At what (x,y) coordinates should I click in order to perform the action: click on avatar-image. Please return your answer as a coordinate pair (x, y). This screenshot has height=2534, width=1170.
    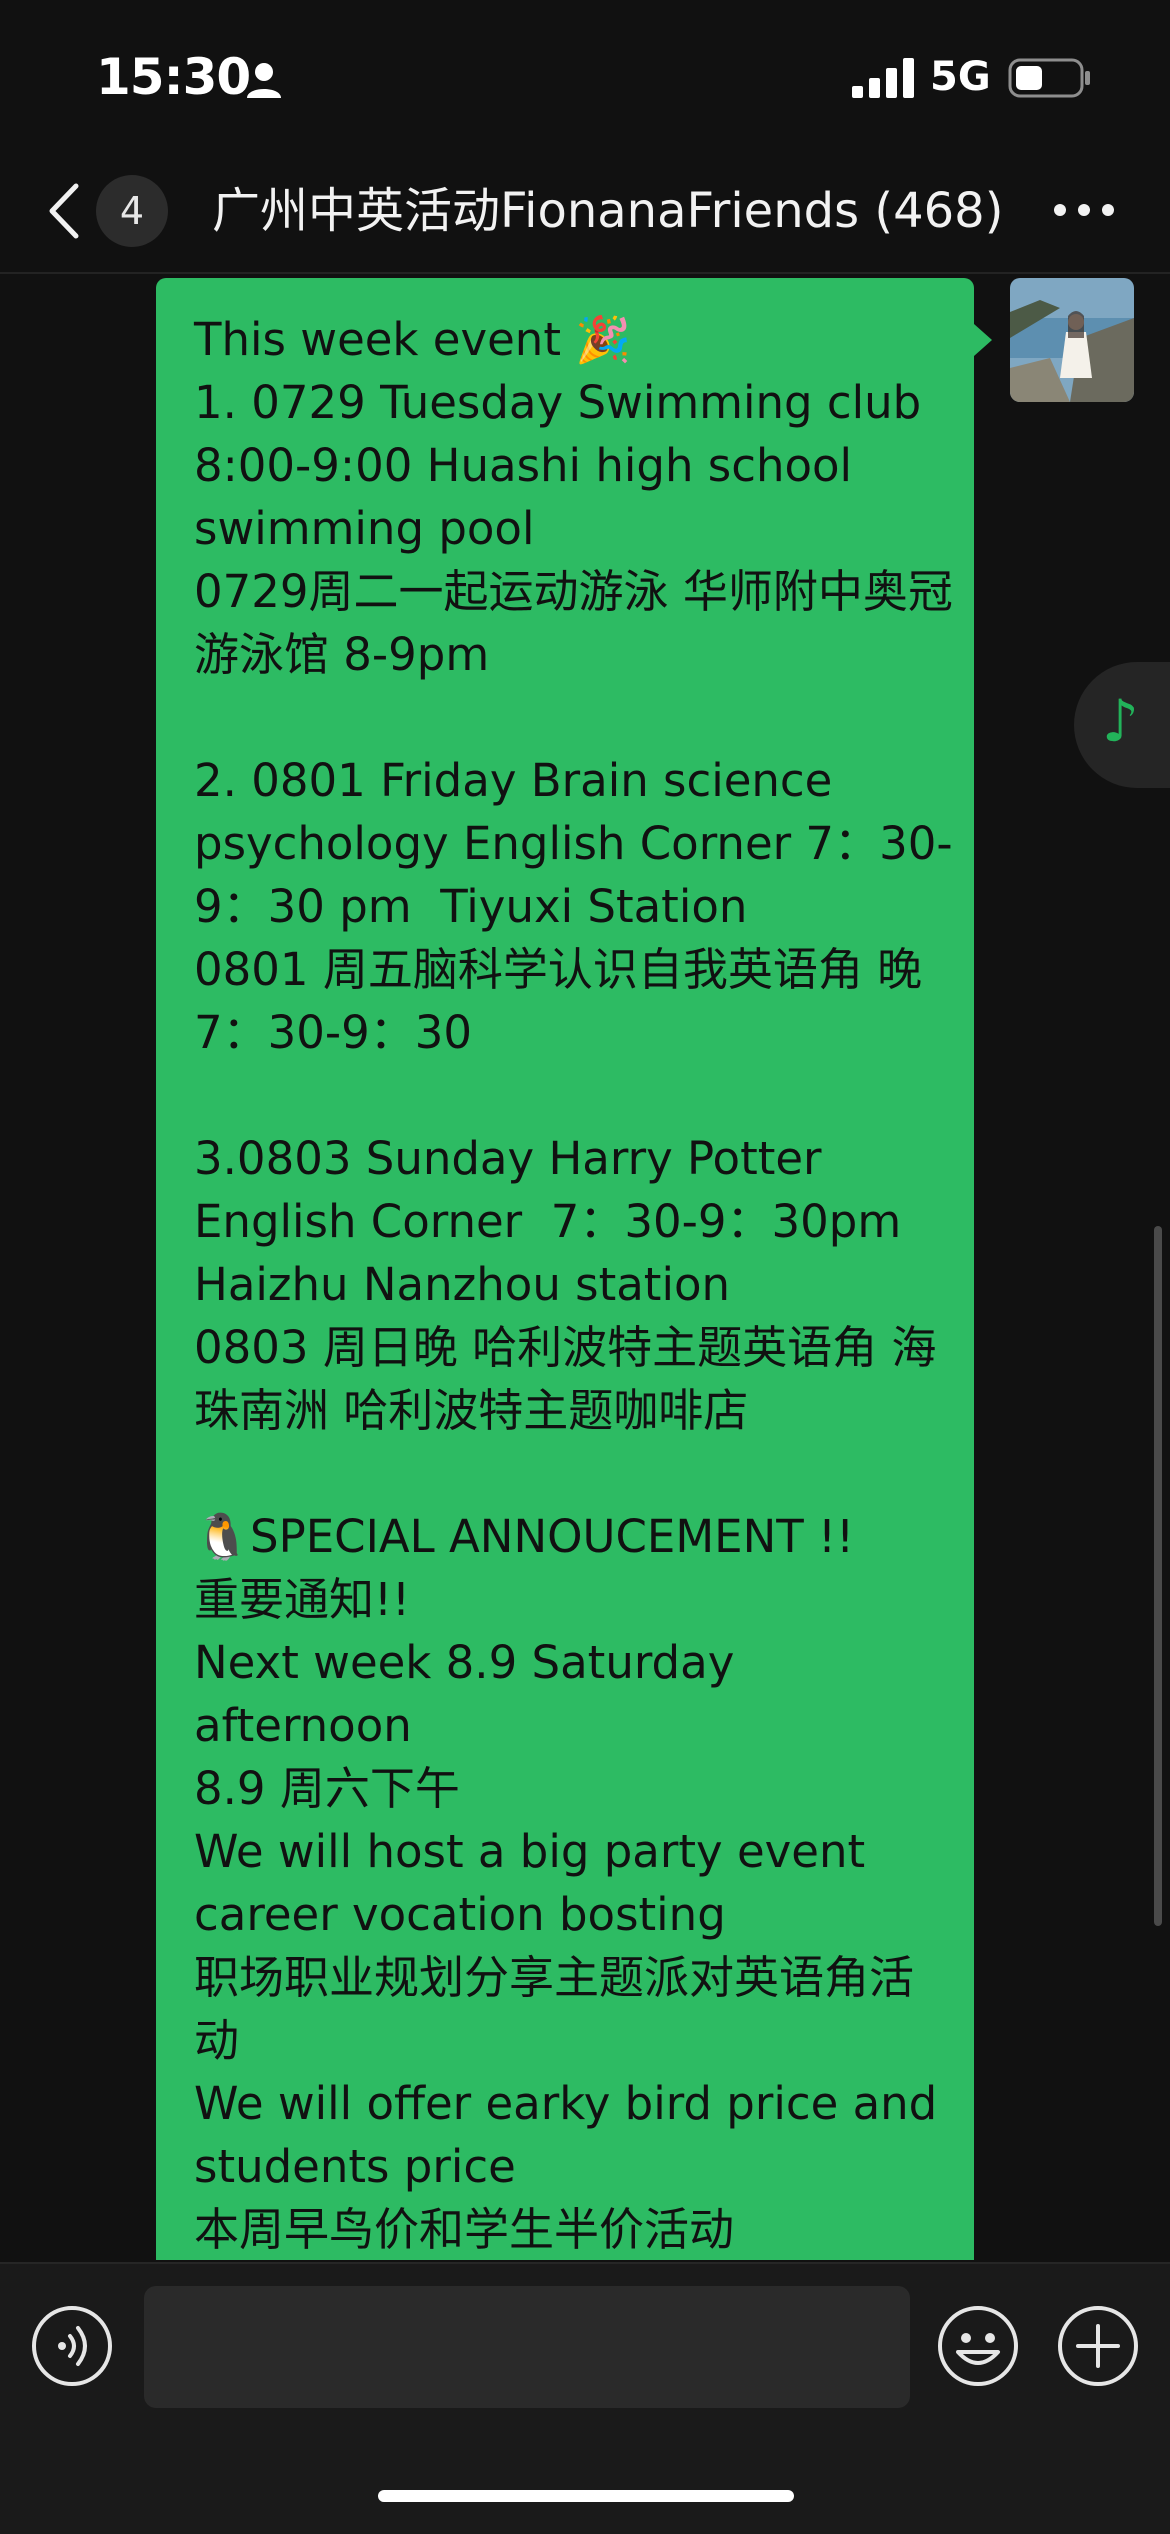
    Looking at the image, I should click on (1072, 340).